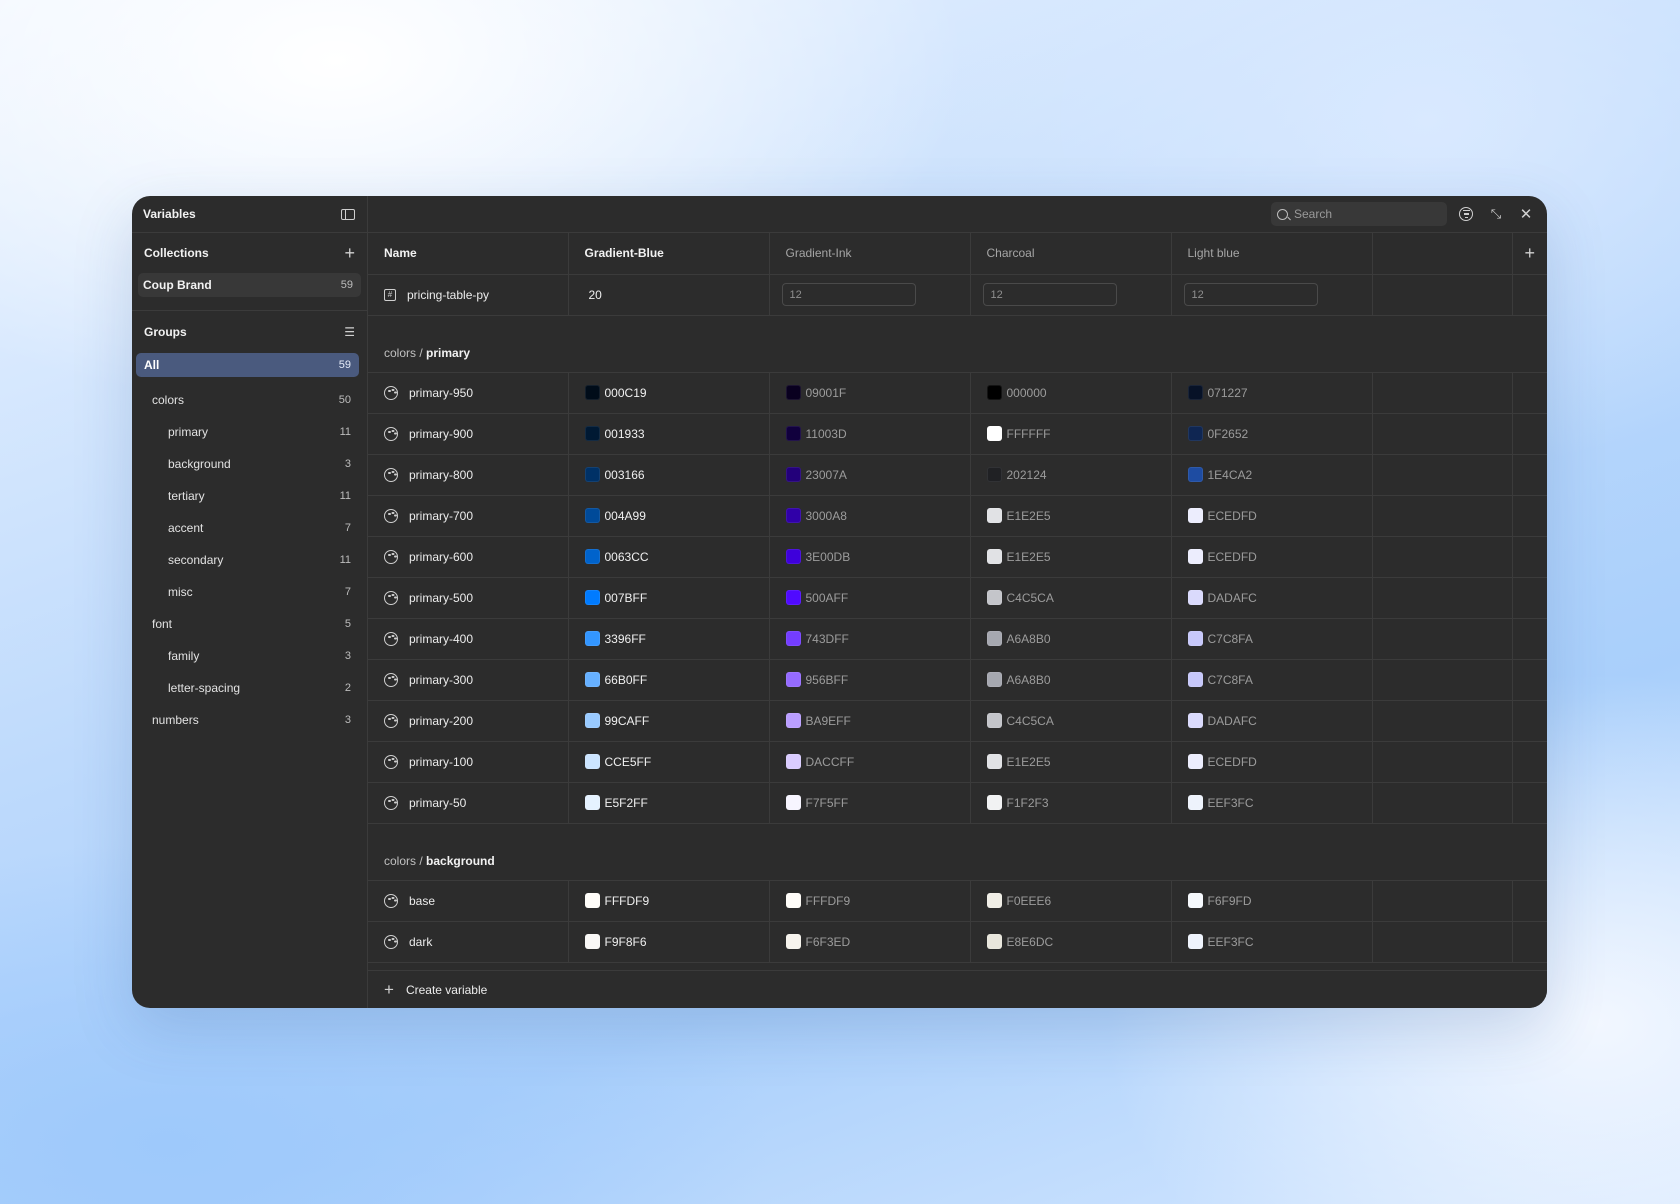 The height and width of the screenshot is (1204, 1680). I want to click on table-row: primary-700 004A99 3000A8 E1E2E5 ECEDFD, so click(957, 516).